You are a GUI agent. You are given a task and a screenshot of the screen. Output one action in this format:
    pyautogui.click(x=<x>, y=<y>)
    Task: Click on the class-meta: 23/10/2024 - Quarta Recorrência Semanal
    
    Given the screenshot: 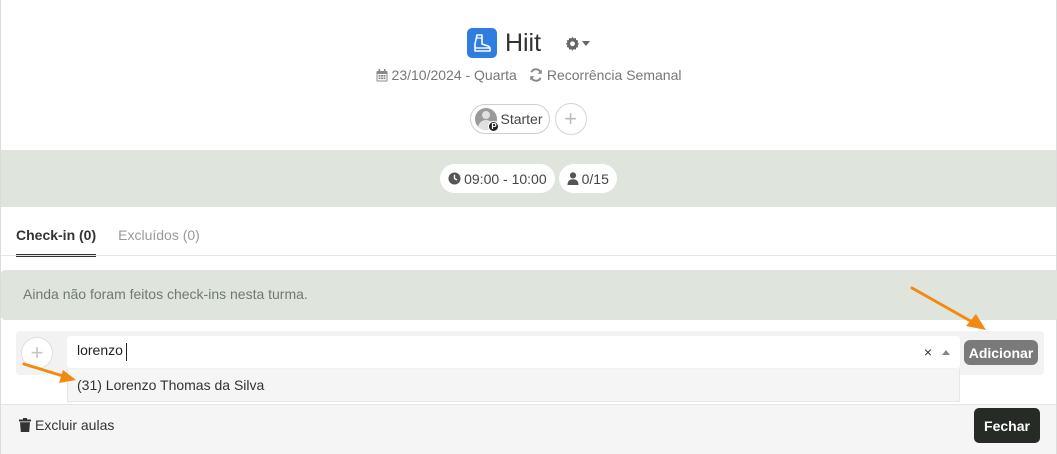 What is the action you would take?
    pyautogui.click(x=528, y=75)
    